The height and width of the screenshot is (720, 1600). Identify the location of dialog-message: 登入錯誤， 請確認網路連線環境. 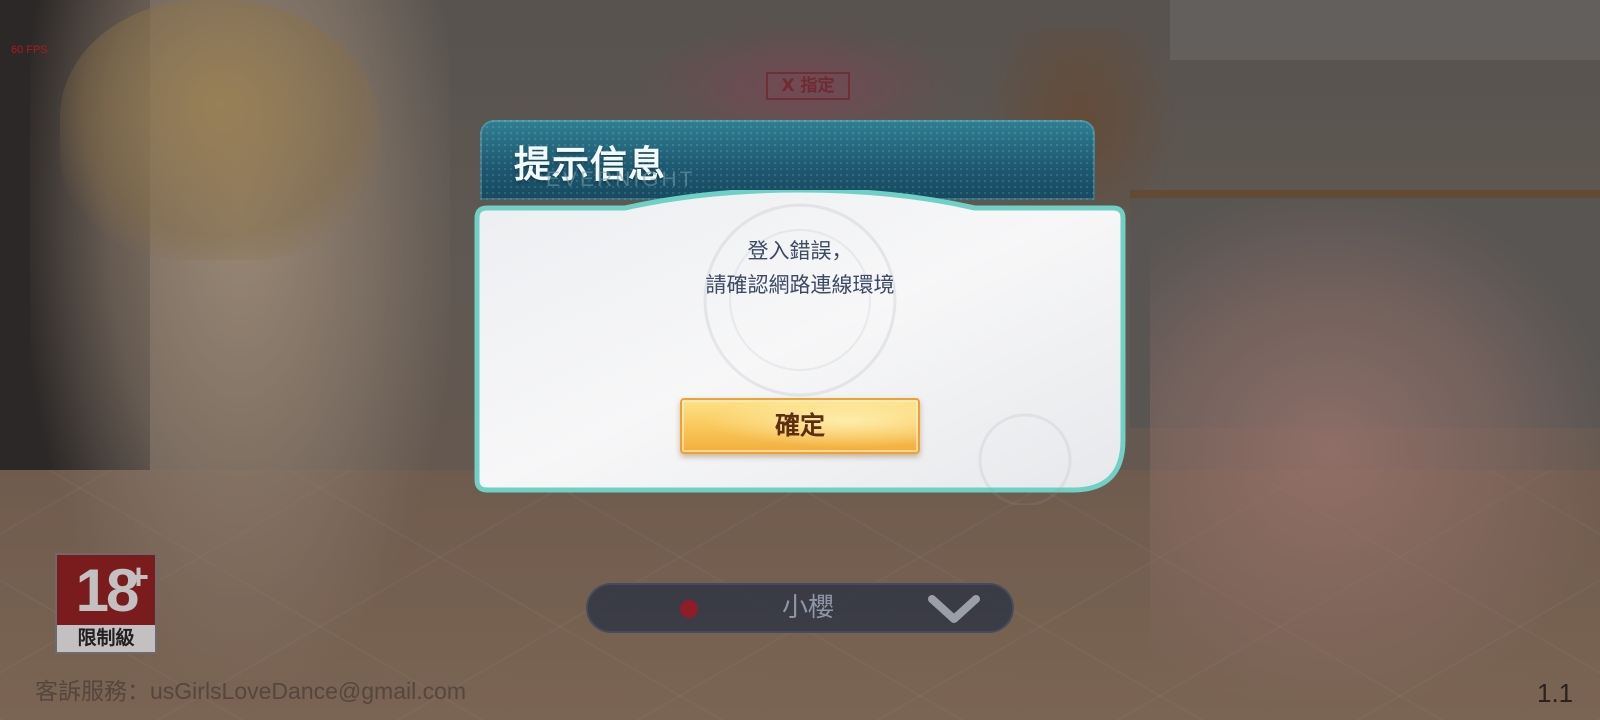
(800, 268).